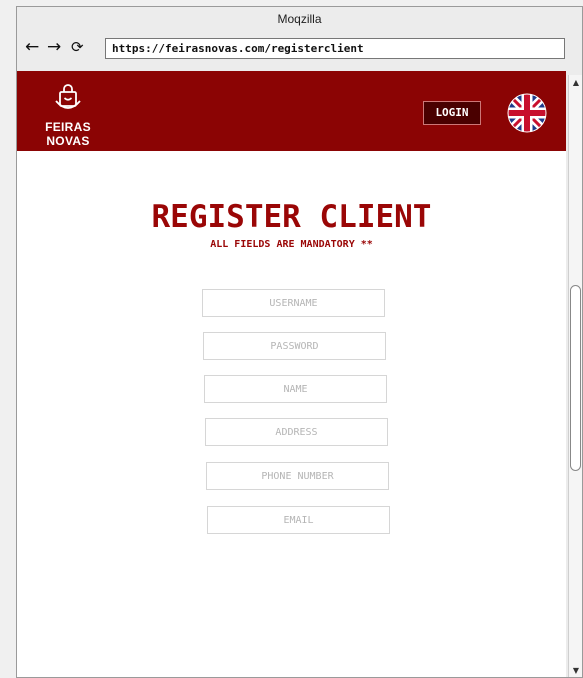  Describe the element at coordinates (298, 520) in the screenshot. I see `email-field` at that location.